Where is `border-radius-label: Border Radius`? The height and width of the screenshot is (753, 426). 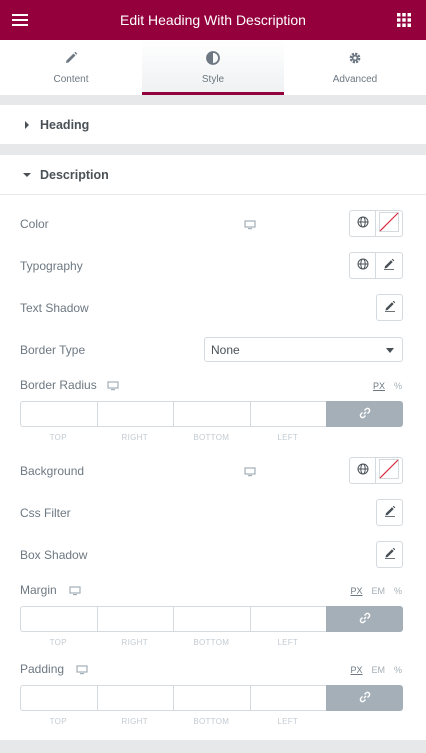
border-radius-label: Border Radius is located at coordinates (58, 385).